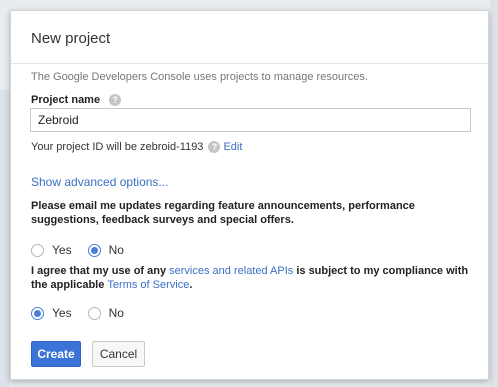 Image resolution: width=498 pixels, height=387 pixels. I want to click on email-yes-option: Yes, so click(51, 250).